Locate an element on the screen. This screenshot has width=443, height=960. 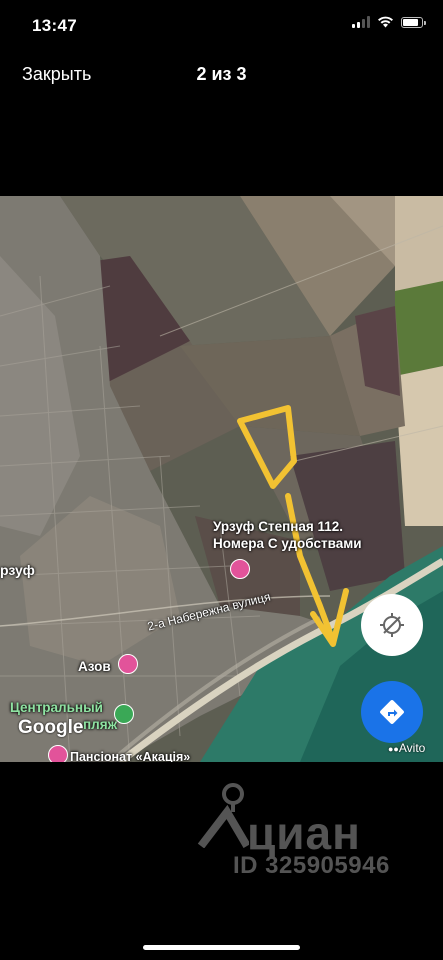
cian-watermark: циан ID 325905946 is located at coordinates (310, 832).